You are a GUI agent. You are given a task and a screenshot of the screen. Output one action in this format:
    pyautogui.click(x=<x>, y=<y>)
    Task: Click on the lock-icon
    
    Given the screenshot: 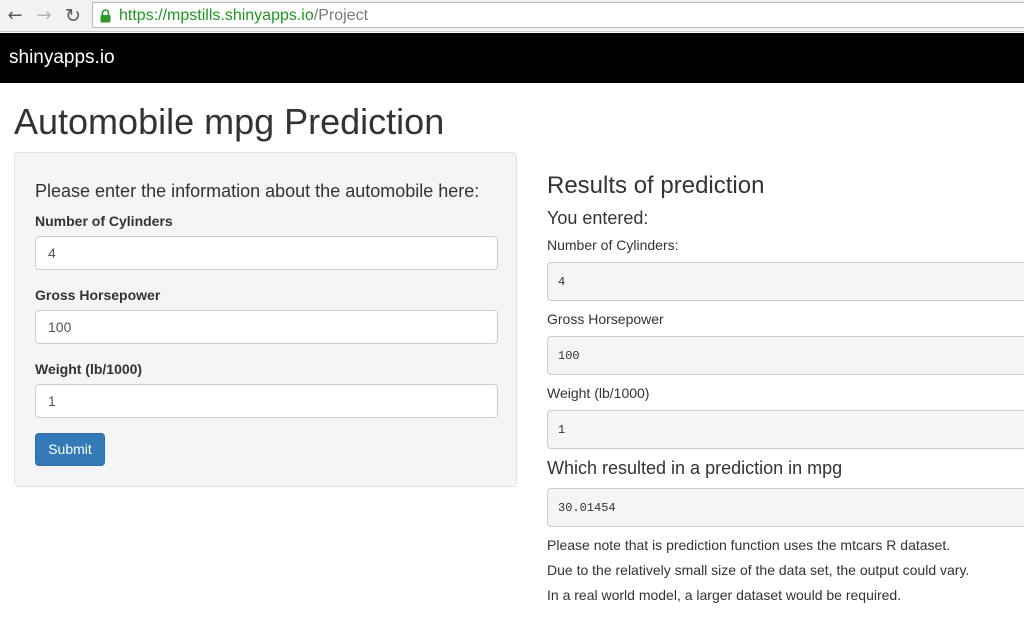 What is the action you would take?
    pyautogui.click(x=105, y=16)
    